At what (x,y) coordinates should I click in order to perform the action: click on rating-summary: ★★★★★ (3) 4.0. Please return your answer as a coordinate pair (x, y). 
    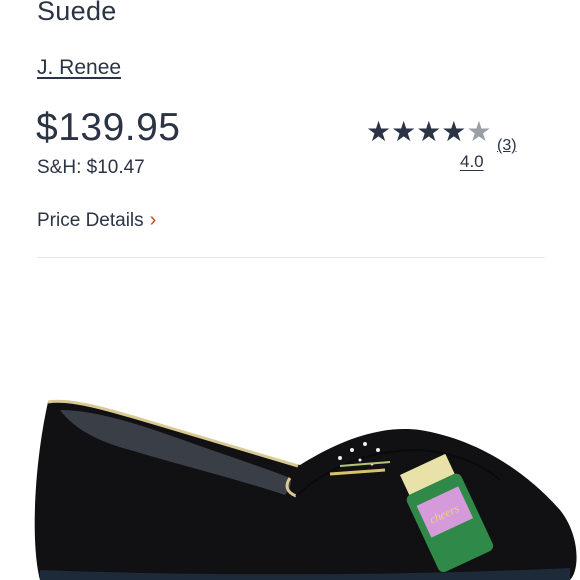
    Looking at the image, I should click on (451, 148).